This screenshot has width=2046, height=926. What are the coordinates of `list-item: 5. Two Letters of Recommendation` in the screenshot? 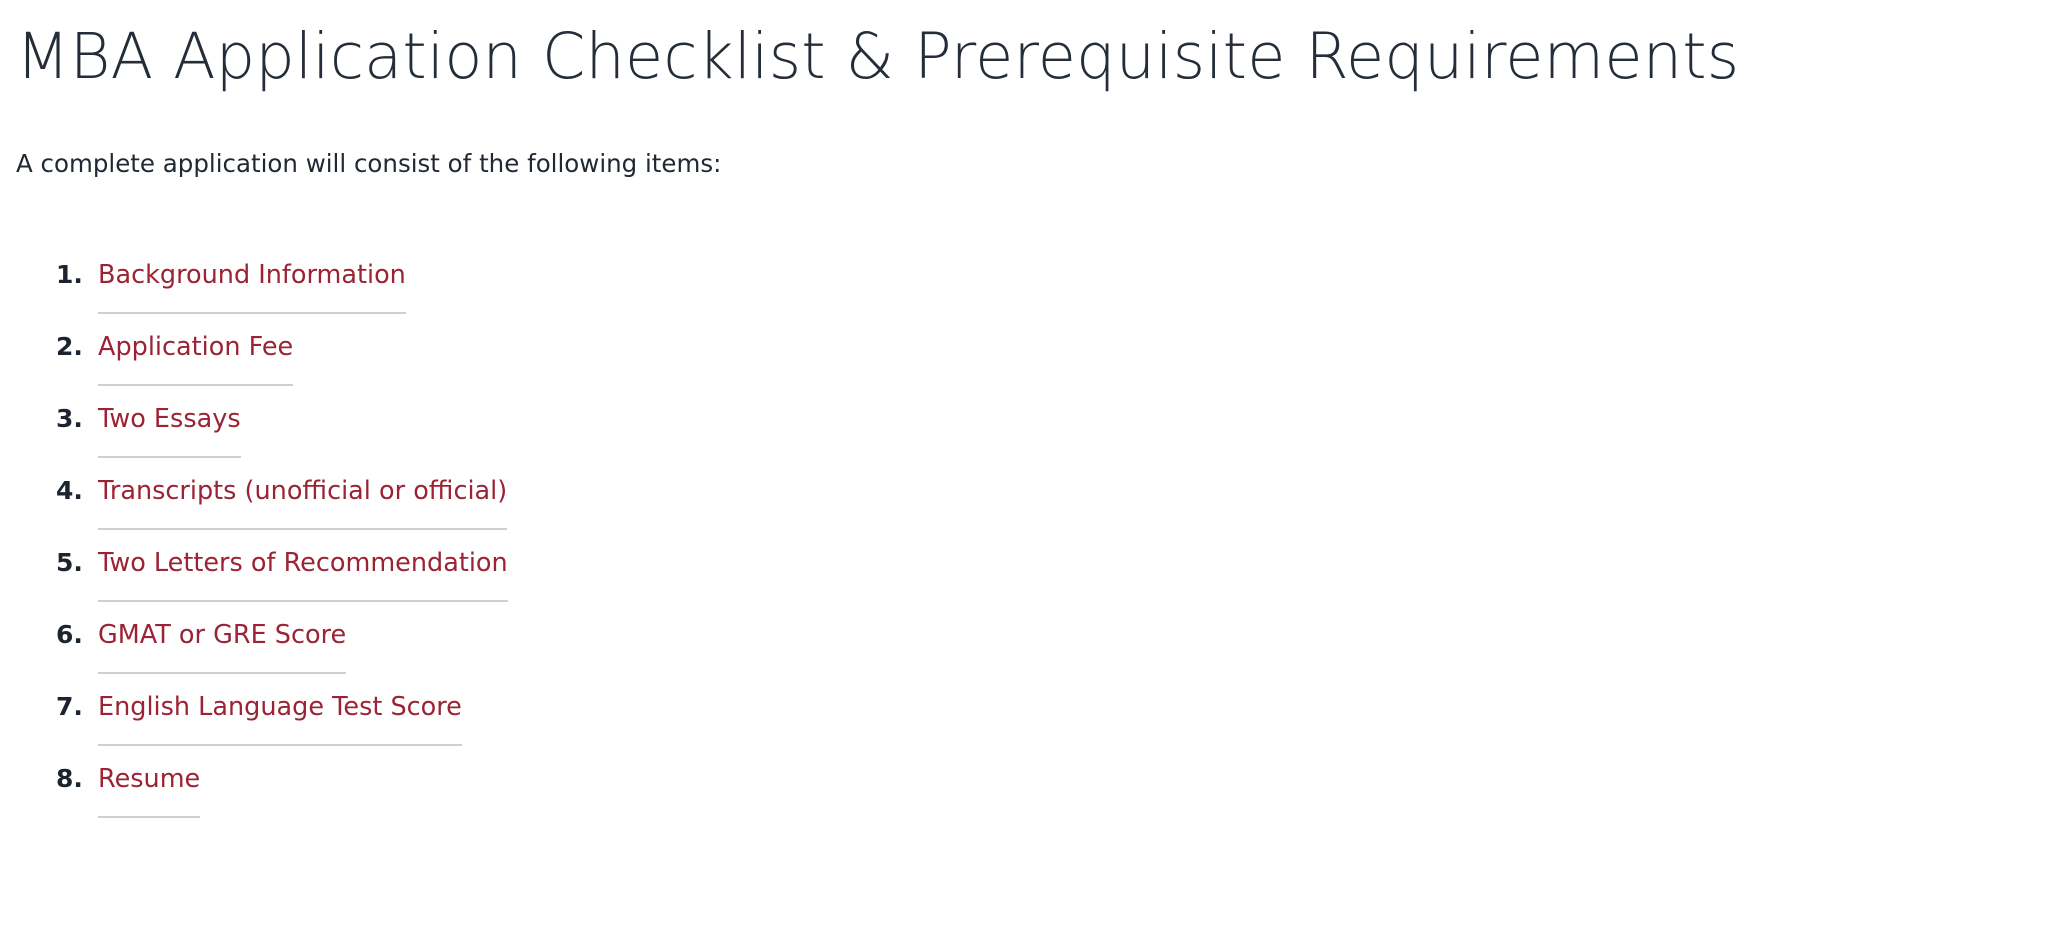 It's located at (1031, 565).